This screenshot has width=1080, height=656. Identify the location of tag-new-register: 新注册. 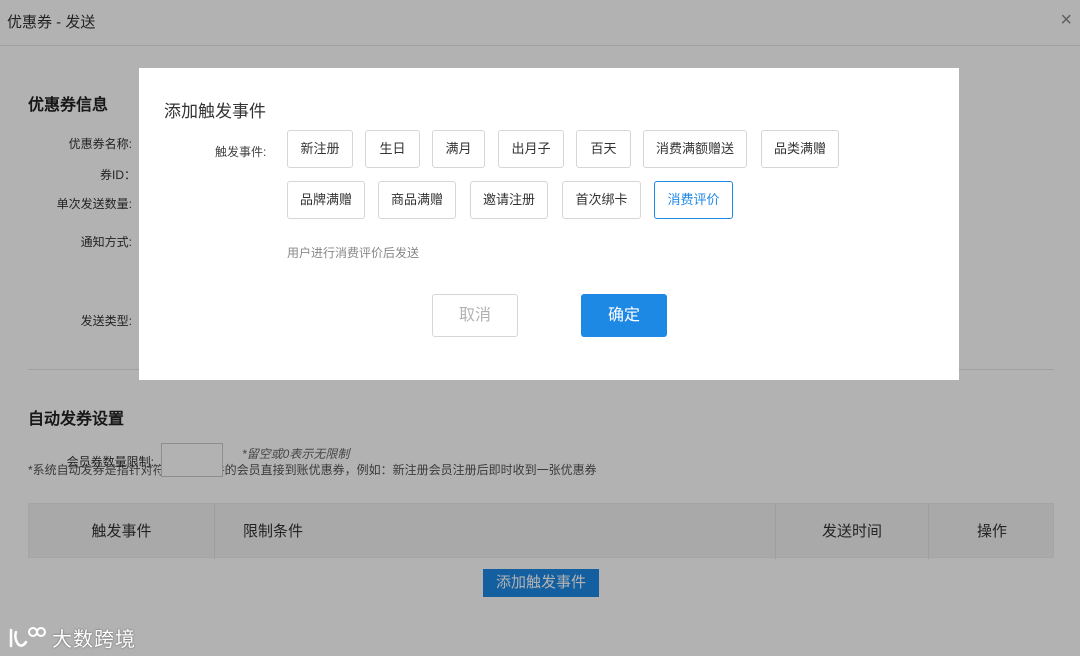
(320, 149).